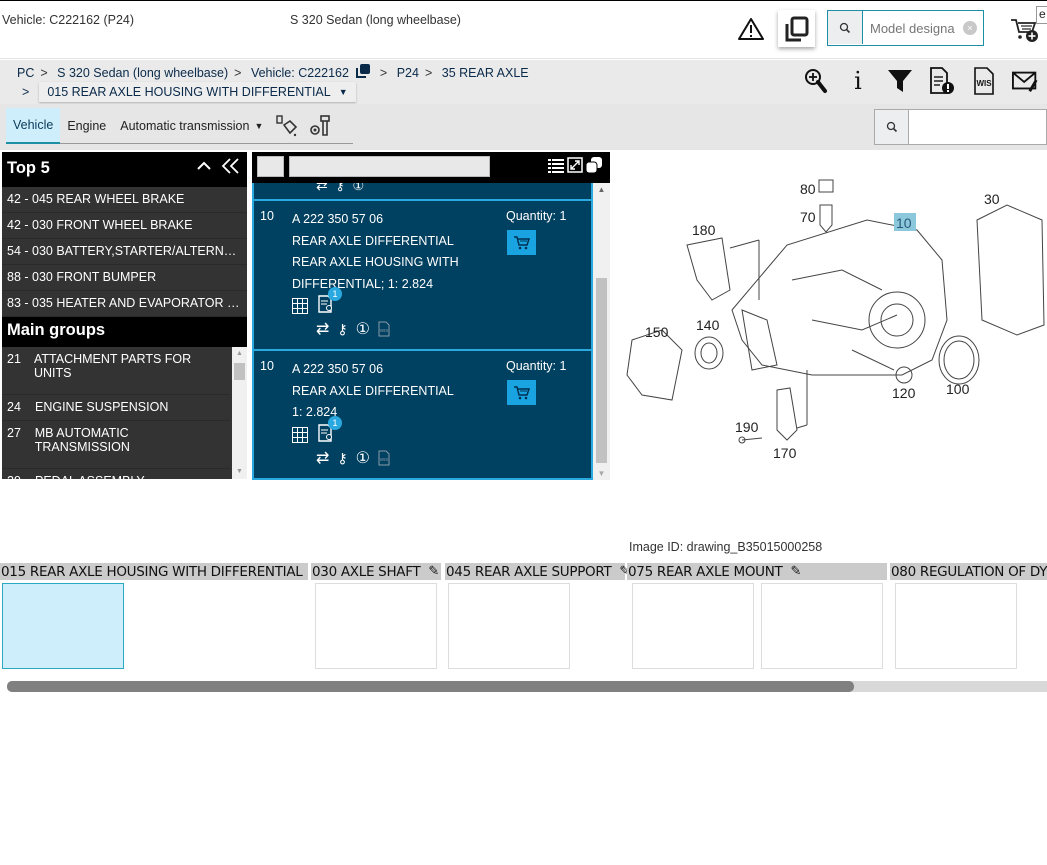 This screenshot has width=1047, height=865. I want to click on subgroup-label: 015 REAR AXLE HOUSING WITH DIFFERENTIAL, so click(152, 571).